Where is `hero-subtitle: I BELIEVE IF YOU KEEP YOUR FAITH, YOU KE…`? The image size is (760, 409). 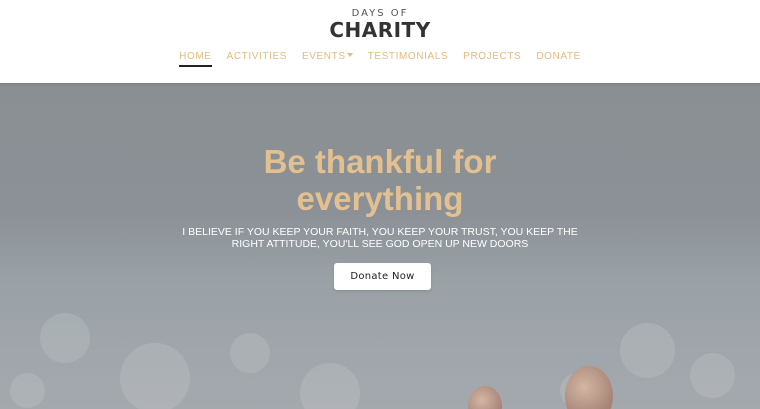
hero-subtitle: I BELIEVE IF YOU KEEP YOUR FAITH, YOU KE… is located at coordinates (380, 238).